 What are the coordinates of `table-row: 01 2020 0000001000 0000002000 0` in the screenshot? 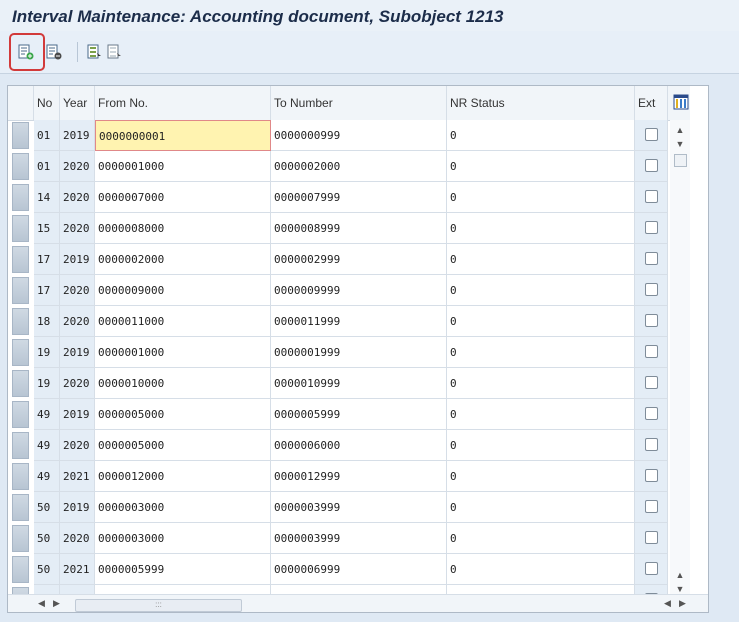 It's located at (338, 166).